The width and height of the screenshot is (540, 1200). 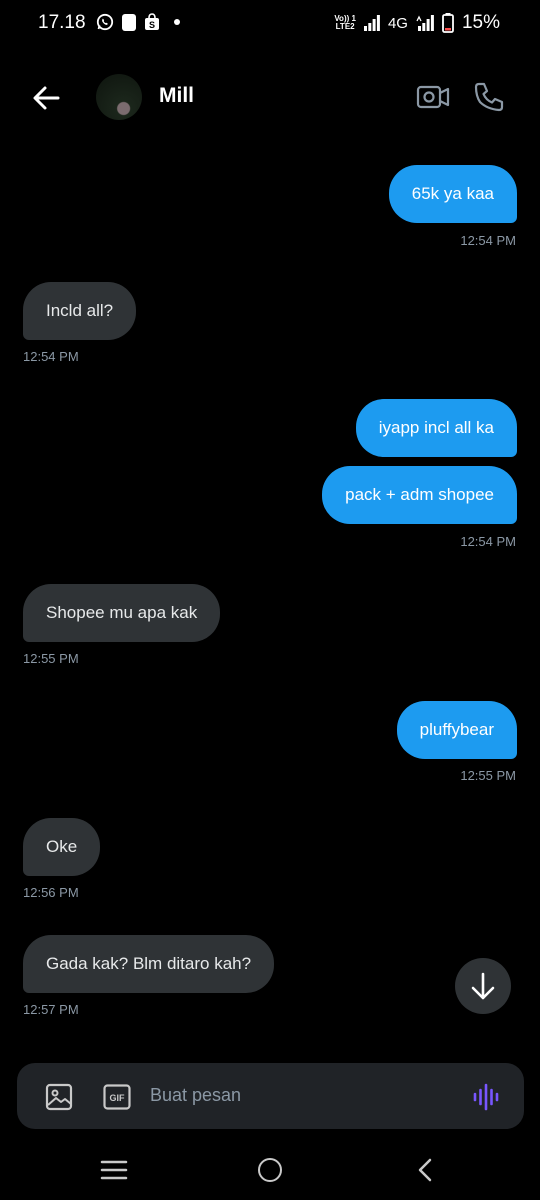 What do you see at coordinates (489, 97) in the screenshot?
I see `phone-icon` at bounding box center [489, 97].